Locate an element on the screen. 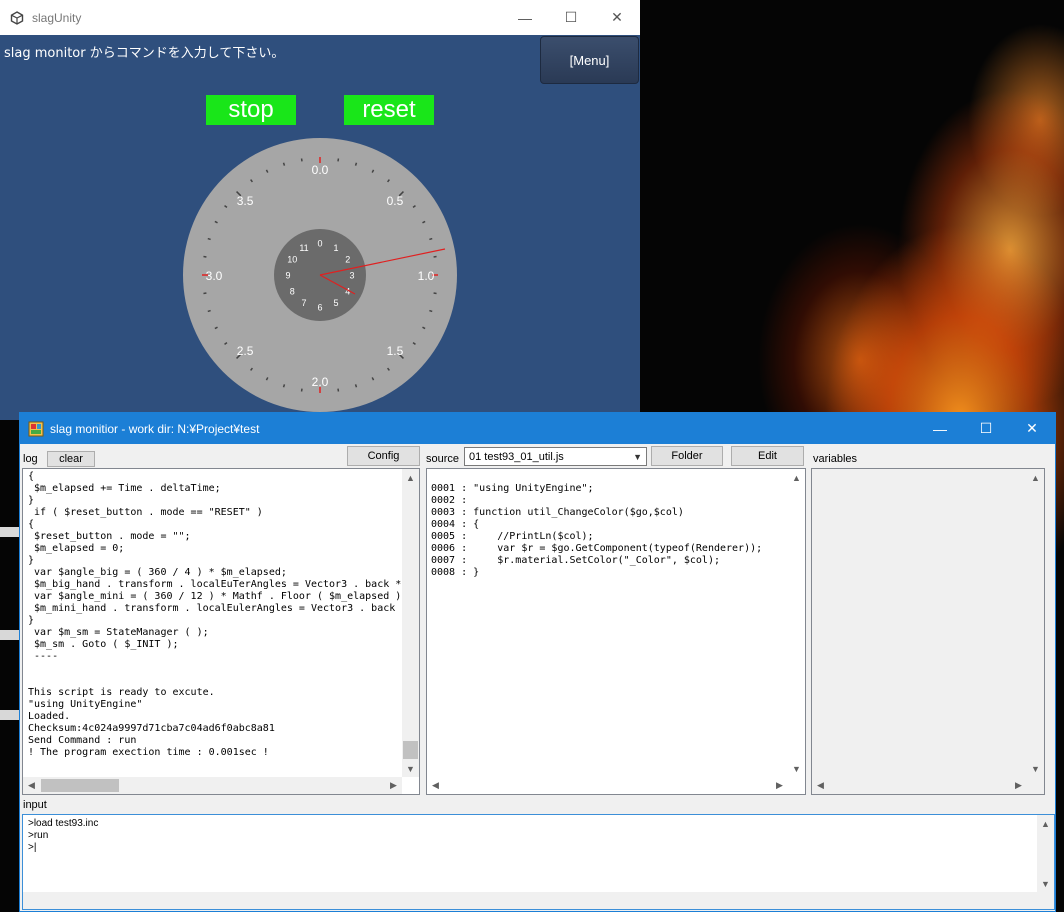  dial-label: 0.5 is located at coordinates (395, 201).